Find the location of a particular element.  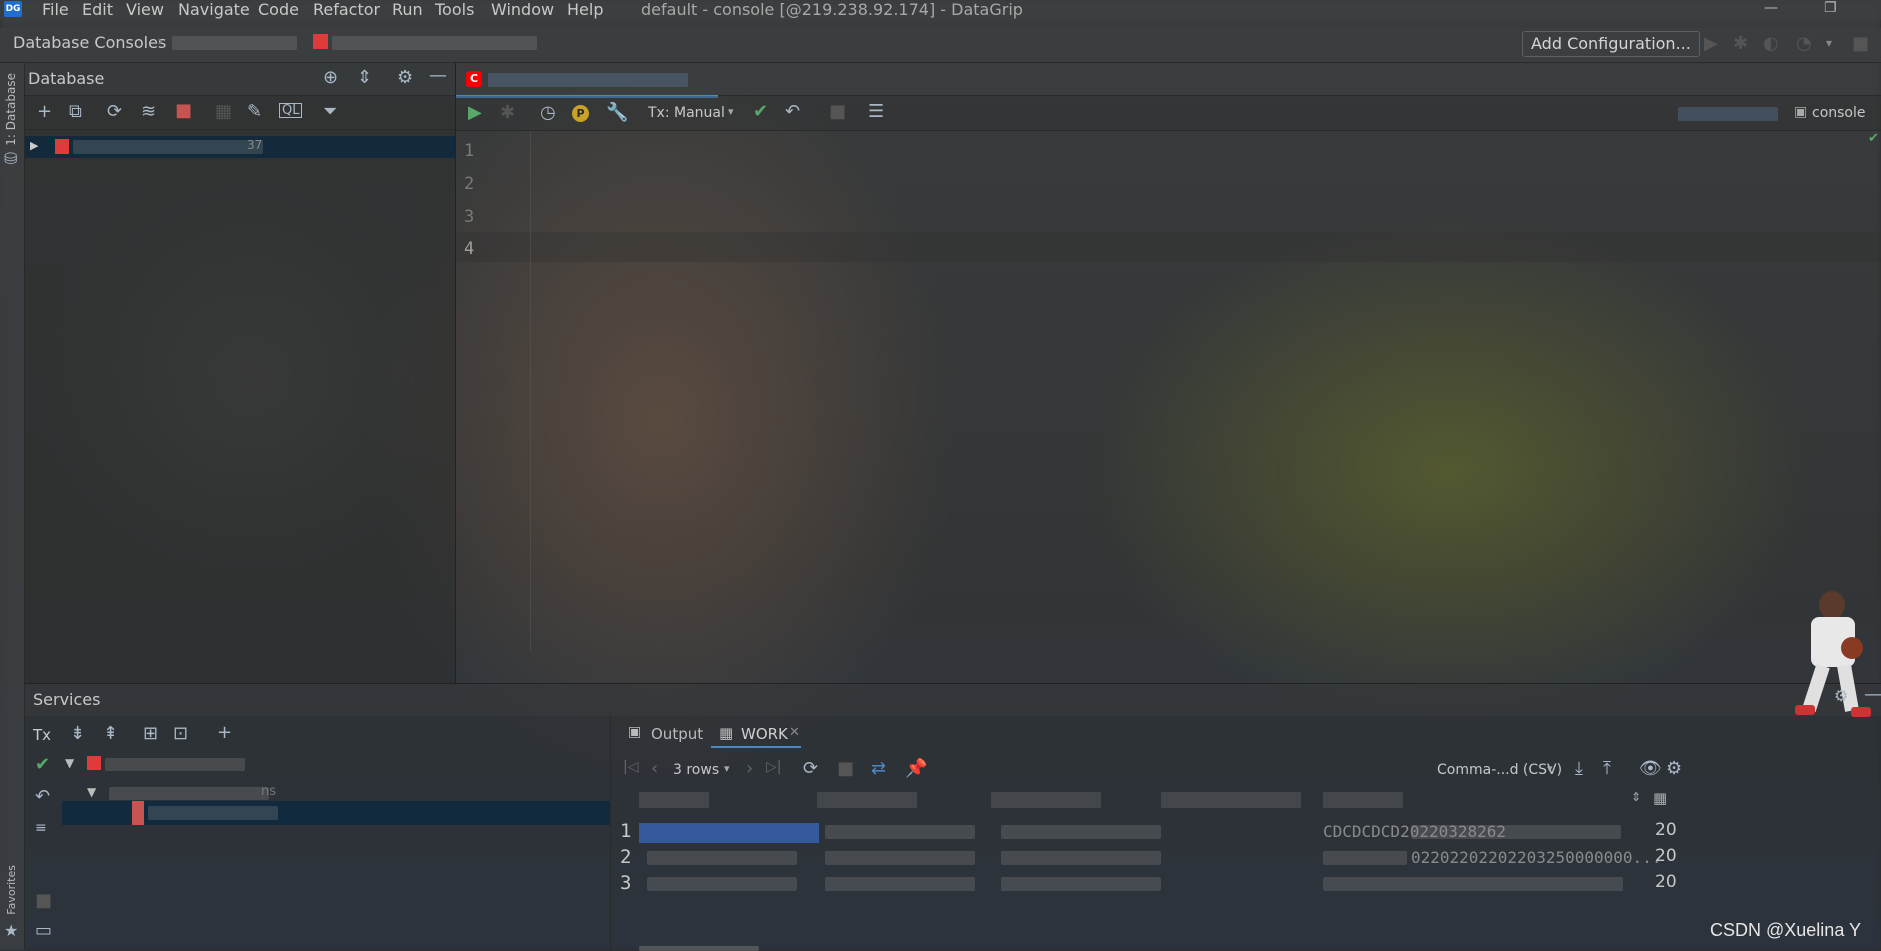

menu-file: File is located at coordinates (55, 9).